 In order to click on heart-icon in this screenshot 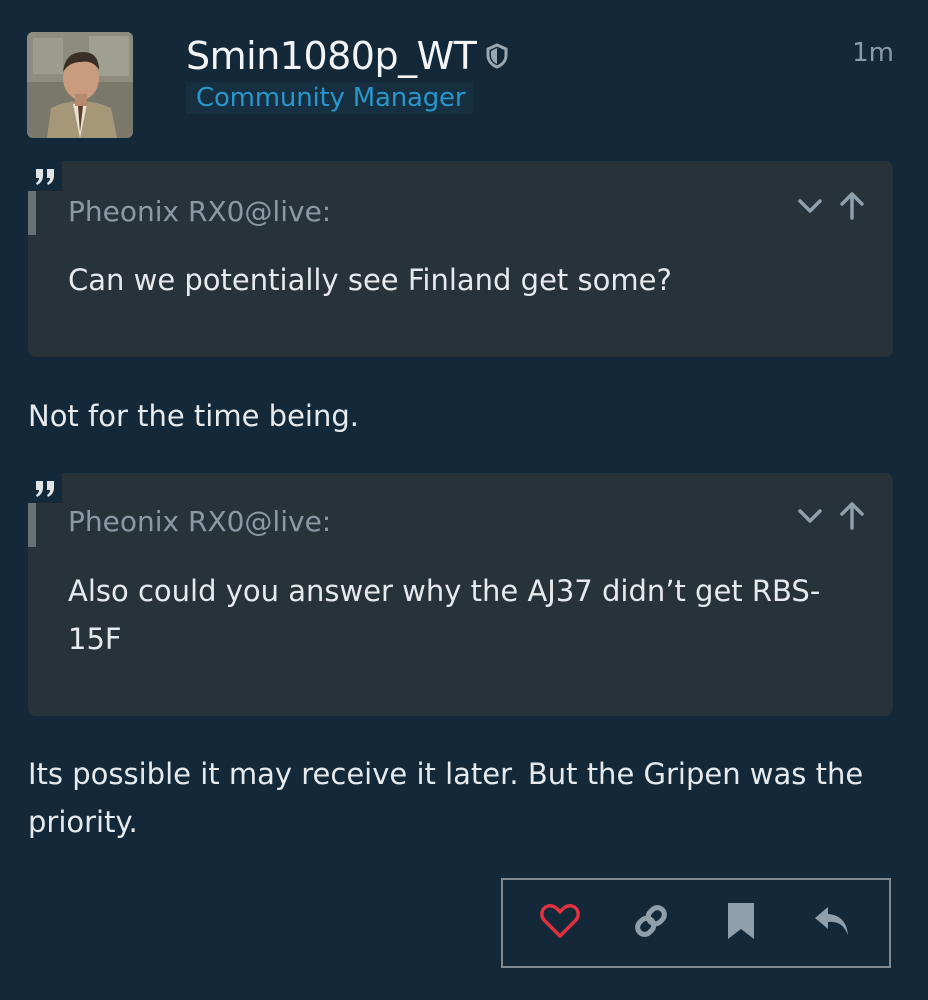, I will do `click(560, 923)`.